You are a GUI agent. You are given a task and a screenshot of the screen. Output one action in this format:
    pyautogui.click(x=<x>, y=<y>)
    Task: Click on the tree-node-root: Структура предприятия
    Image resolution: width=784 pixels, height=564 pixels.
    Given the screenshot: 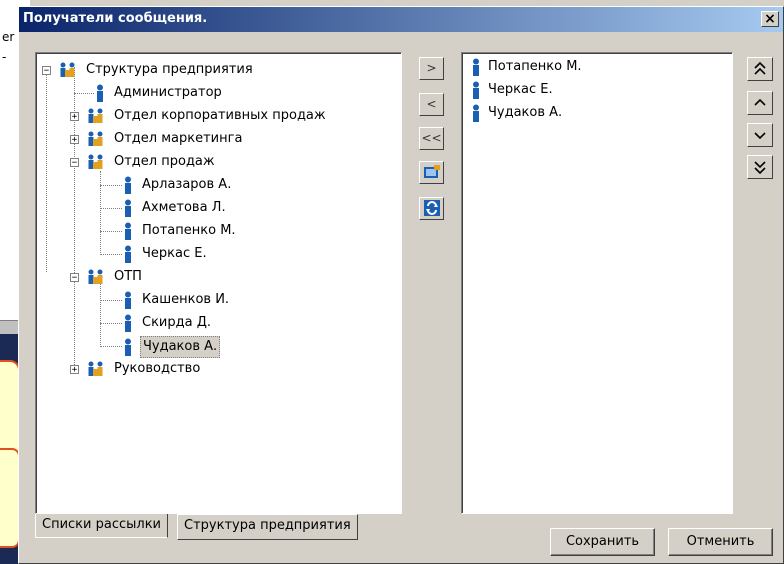 What is the action you would take?
    pyautogui.click(x=156, y=70)
    